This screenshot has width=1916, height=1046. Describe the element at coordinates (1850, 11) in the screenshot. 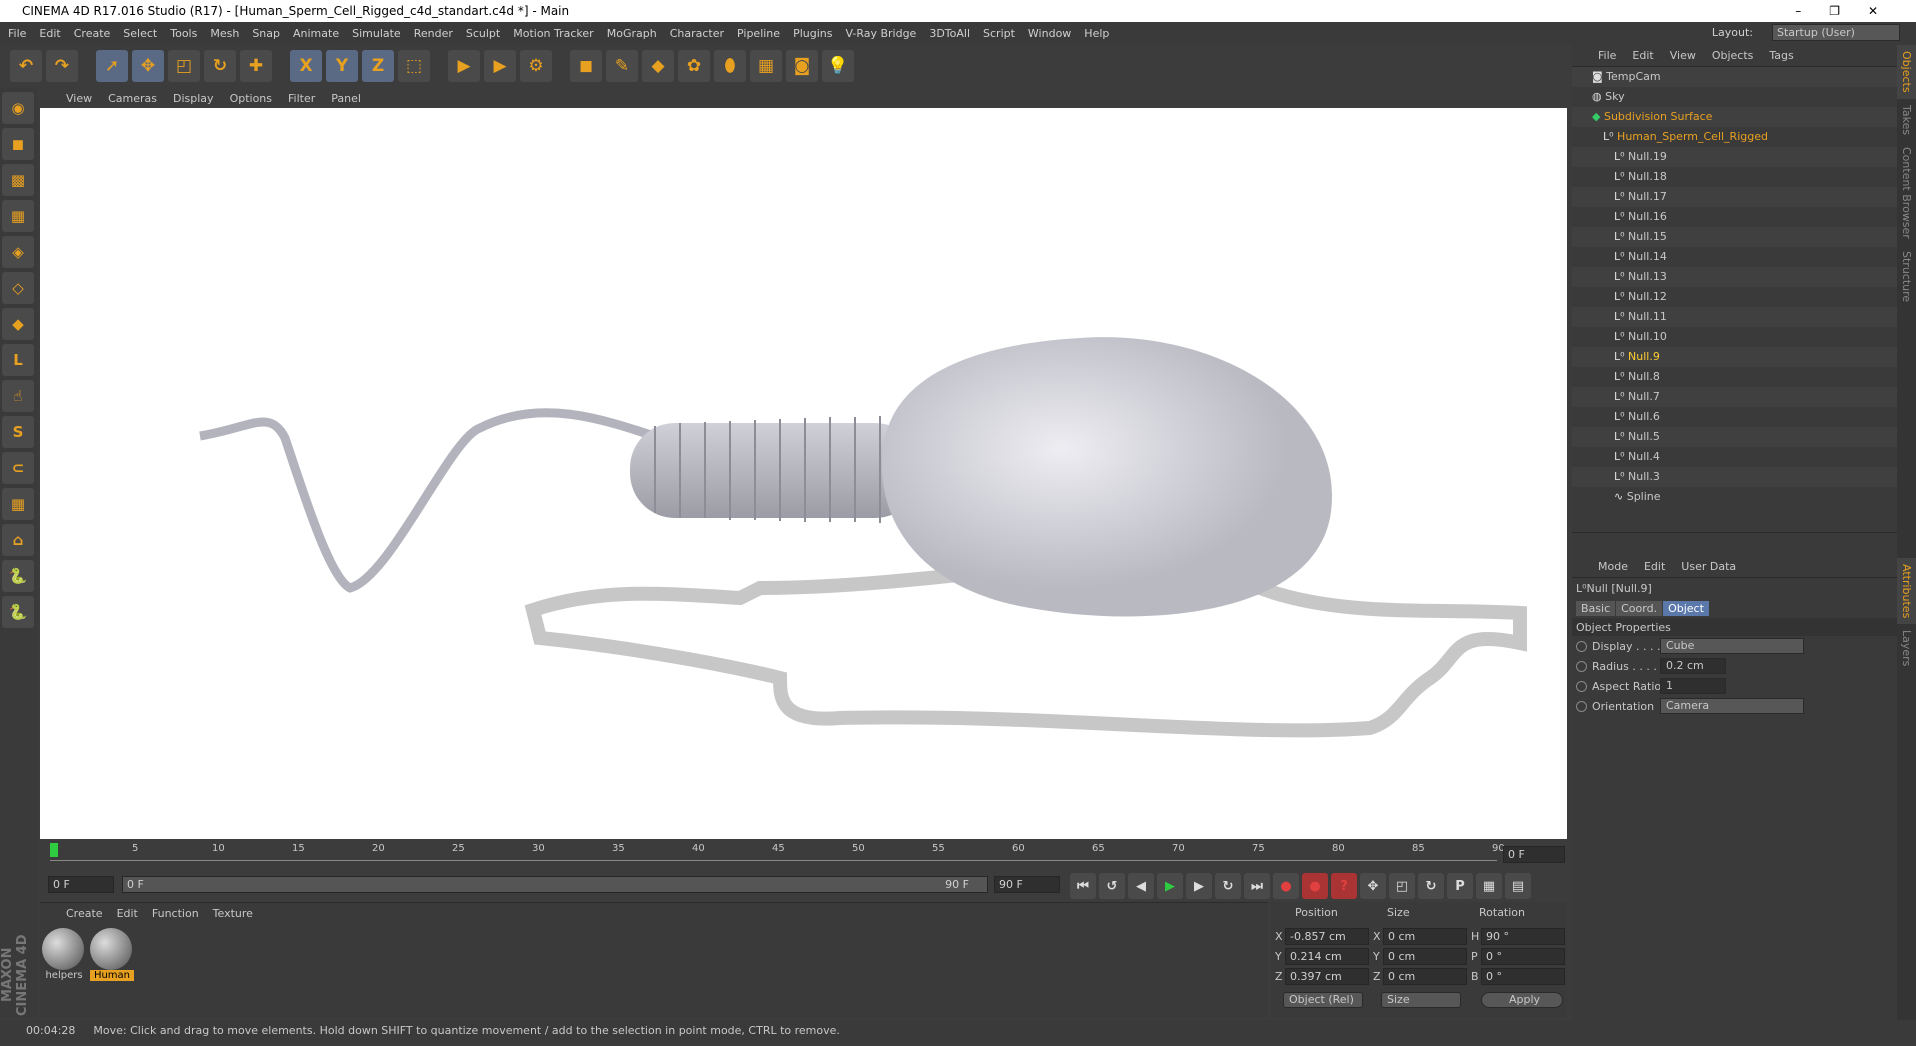

I see `window-controls: –❐✕` at that location.